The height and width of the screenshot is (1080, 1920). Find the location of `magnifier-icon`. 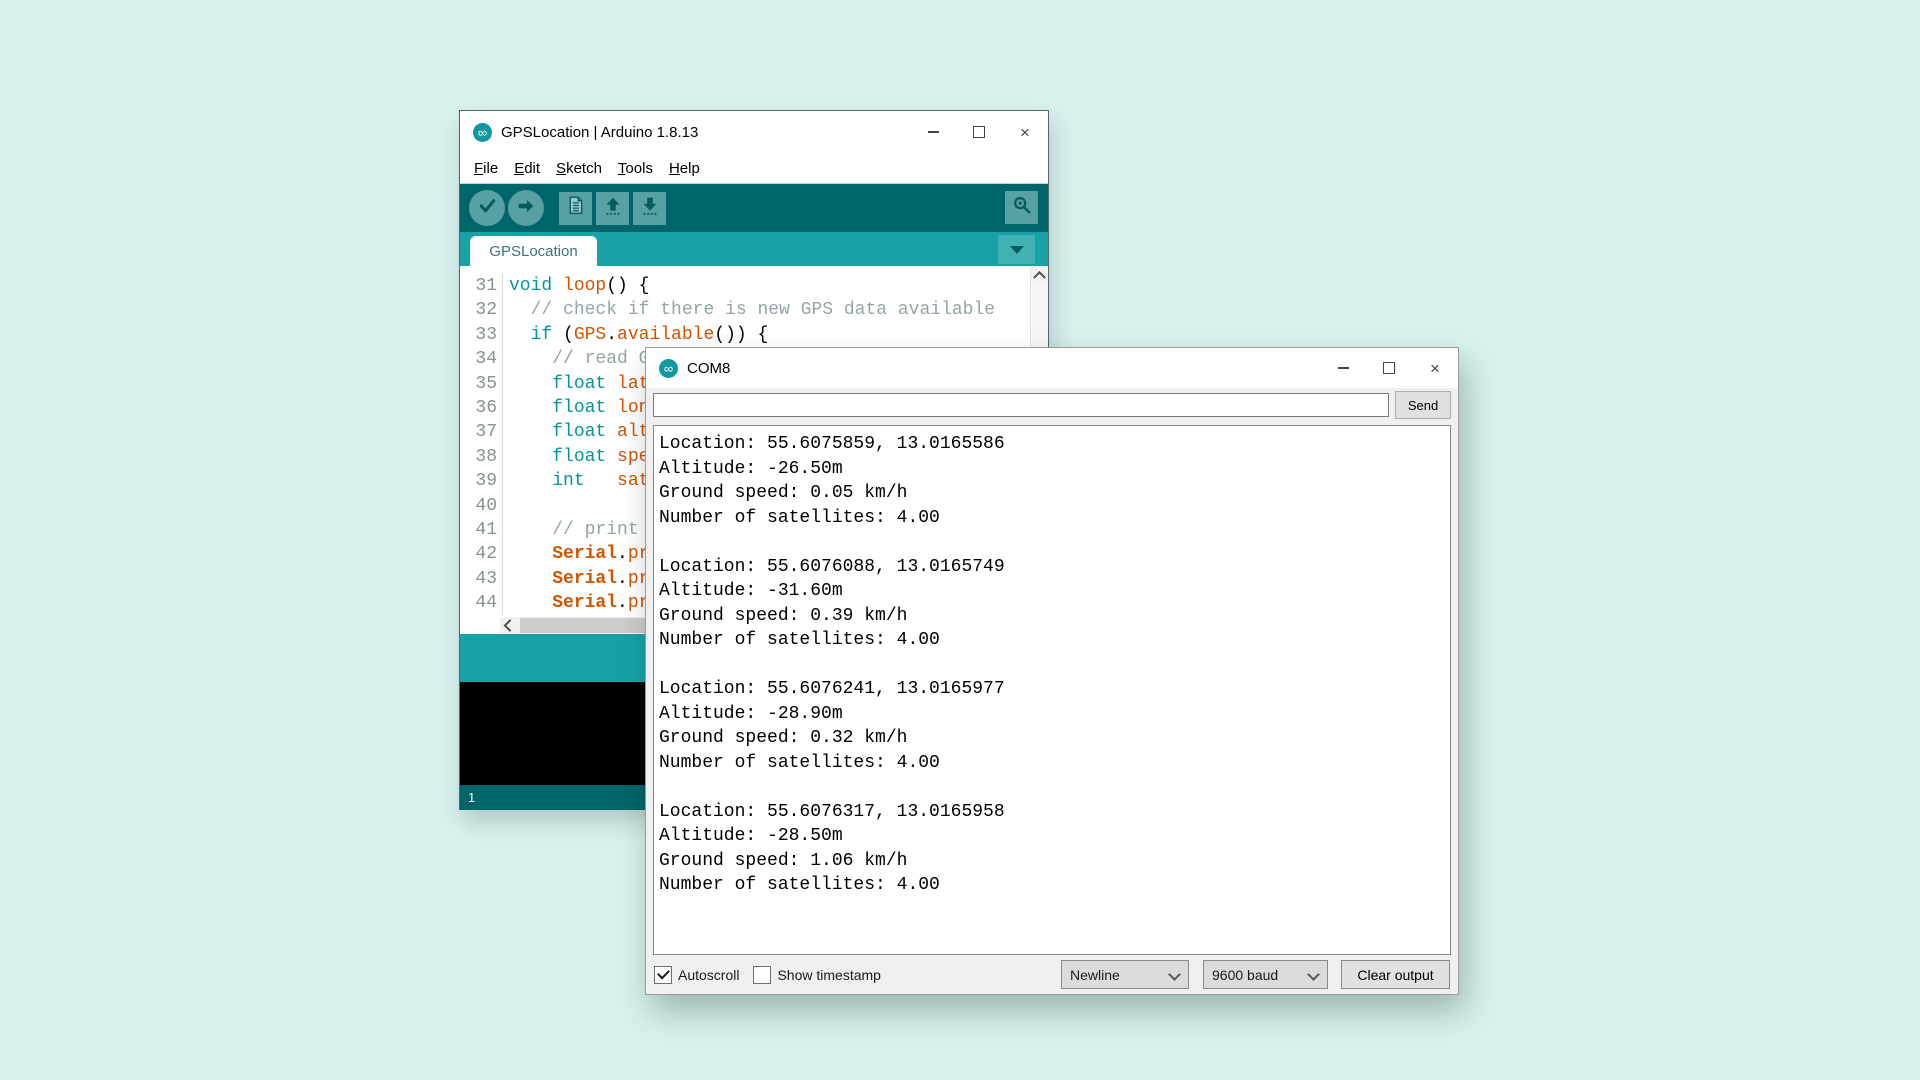

magnifier-icon is located at coordinates (1022, 207).